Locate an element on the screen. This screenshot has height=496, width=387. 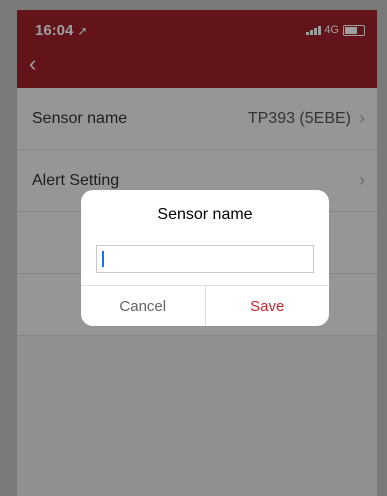
dialog-actions: Cancel Save is located at coordinates (205, 305).